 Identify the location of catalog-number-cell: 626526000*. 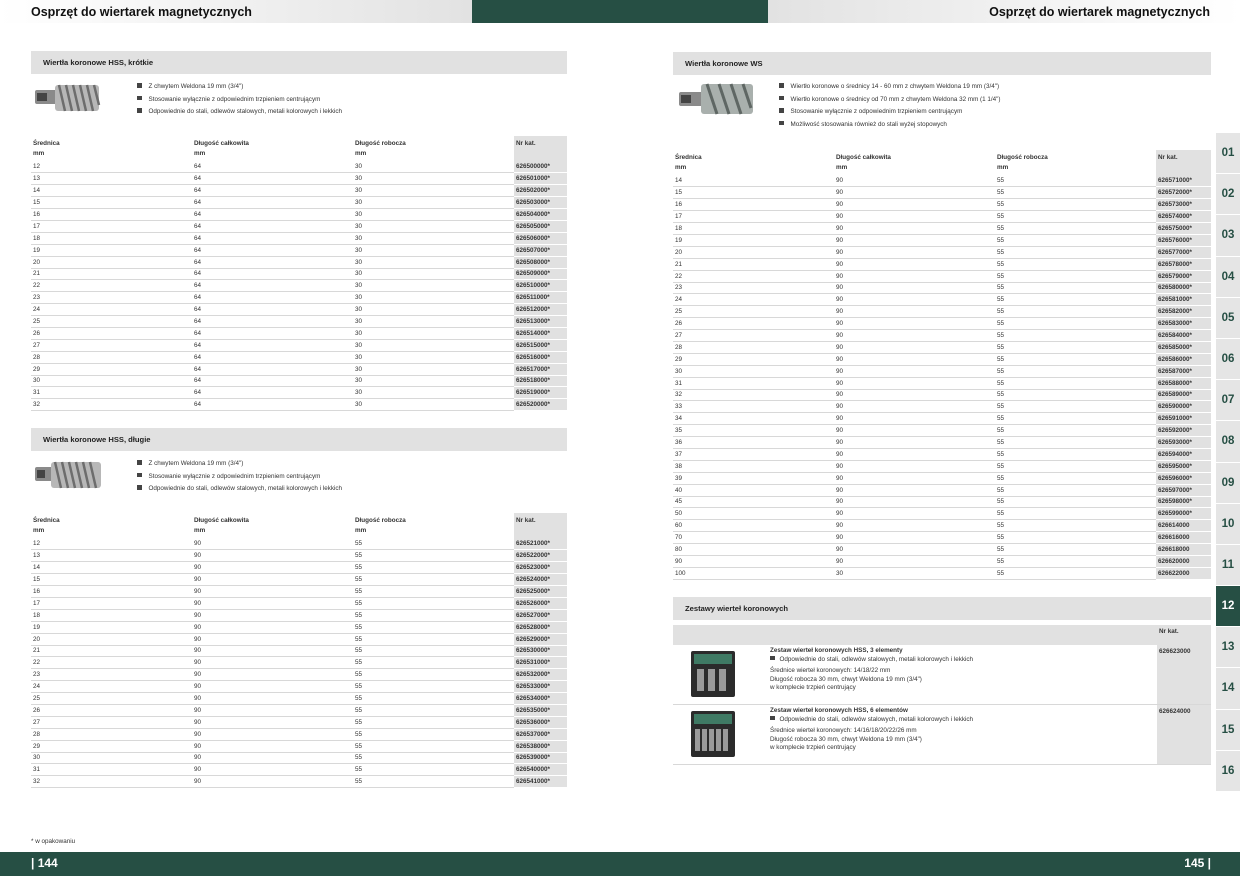
(540, 603).